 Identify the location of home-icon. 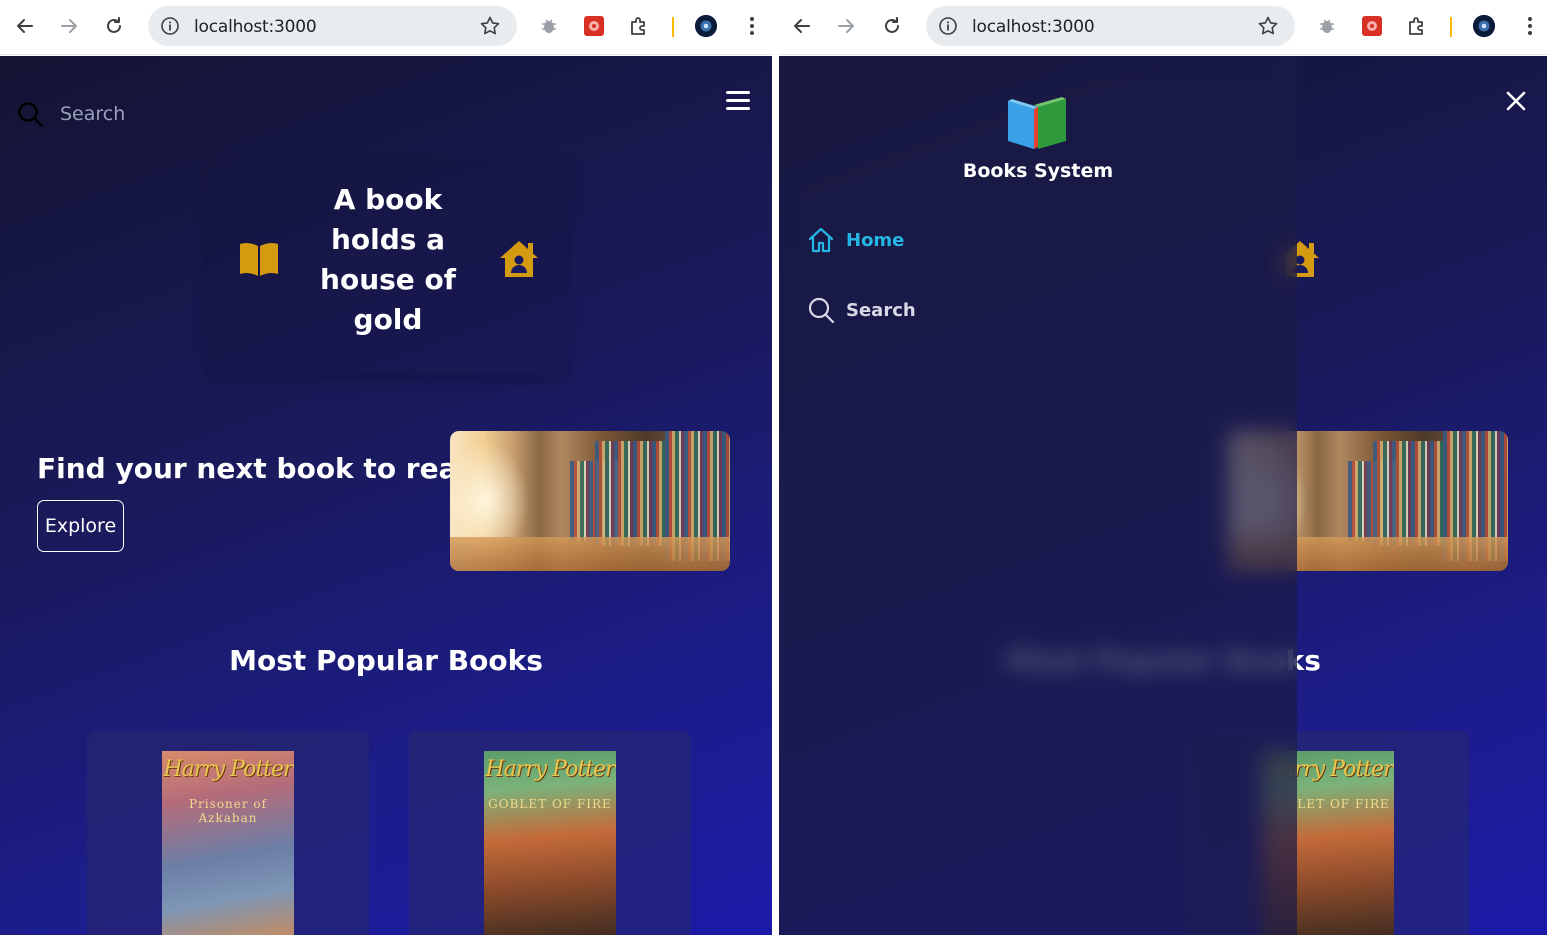
(821, 240).